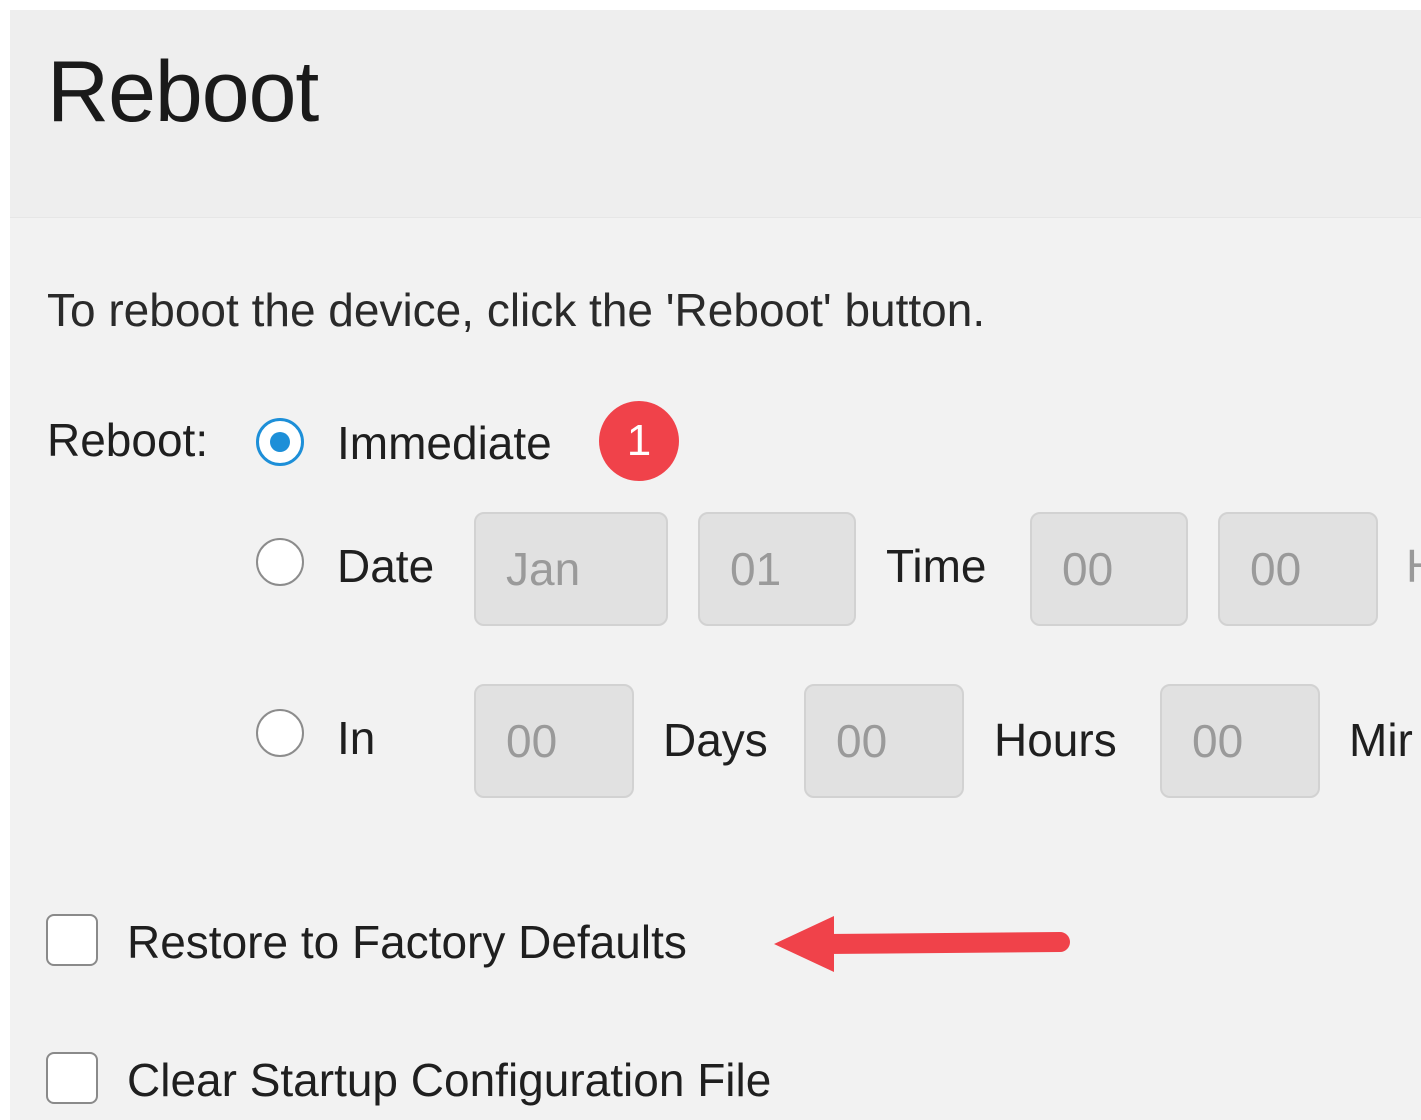  What do you see at coordinates (183, 92) in the screenshot?
I see `page-title: Reboot` at bounding box center [183, 92].